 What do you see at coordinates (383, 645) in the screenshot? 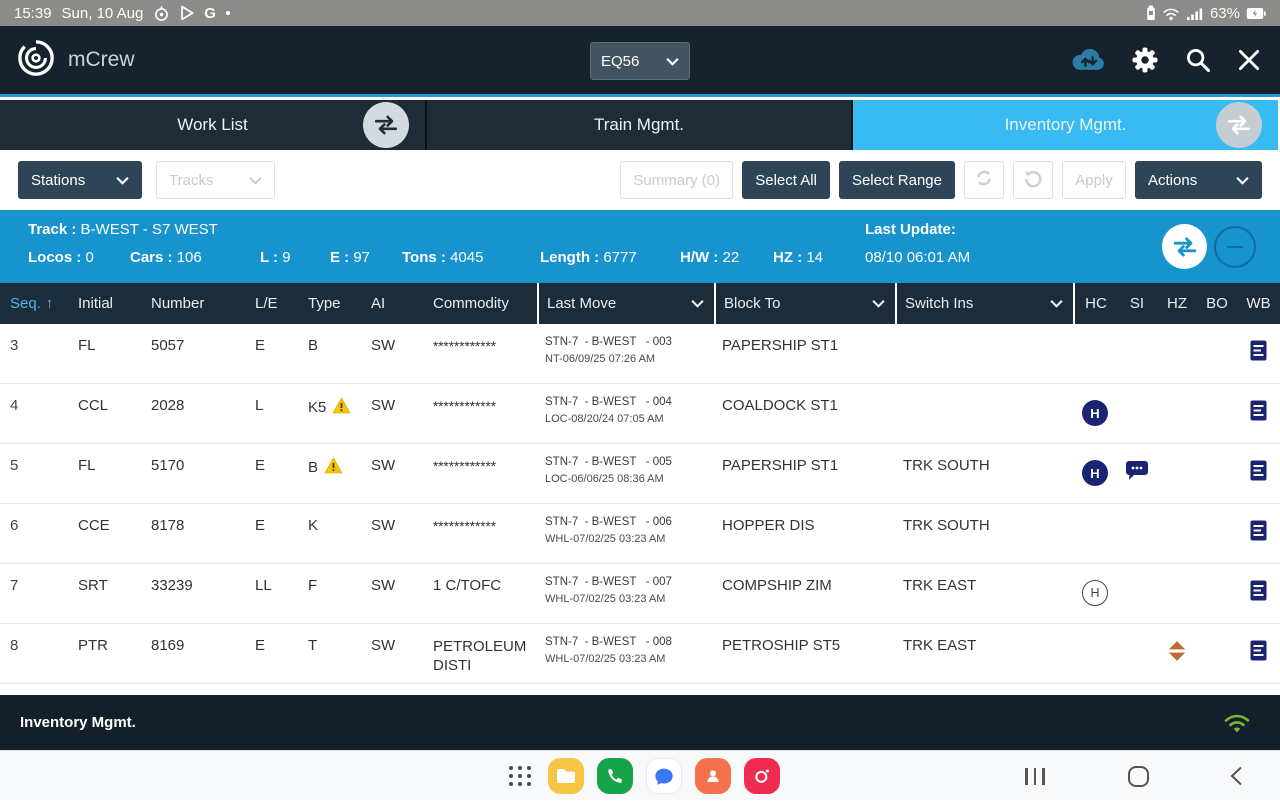
I see `cell-ai: SW` at bounding box center [383, 645].